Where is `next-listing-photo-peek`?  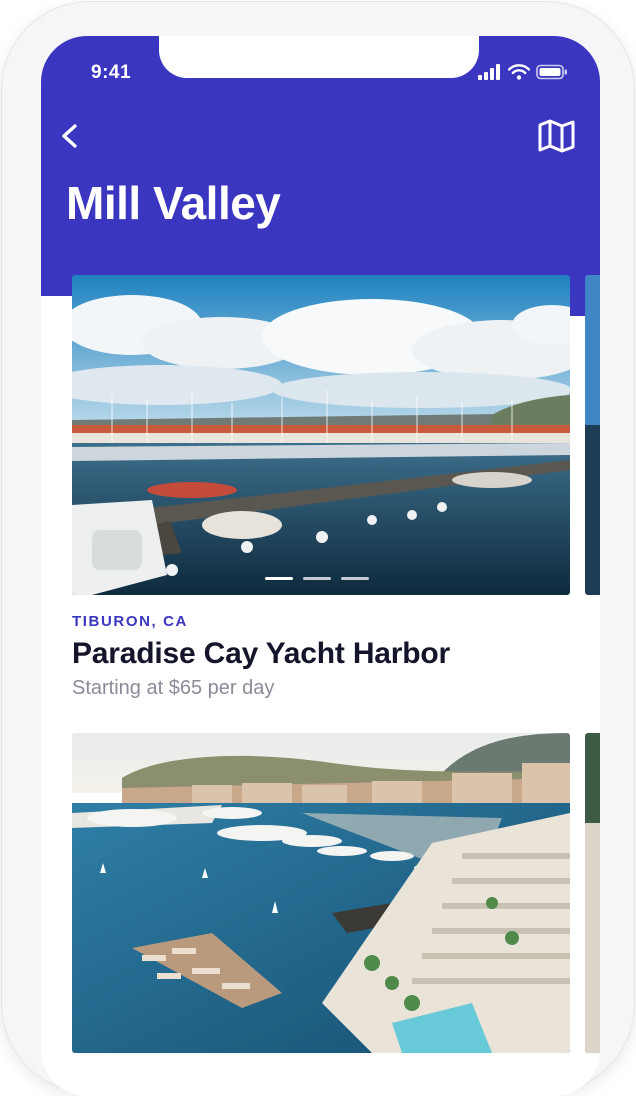
next-listing-photo-peek is located at coordinates (592, 435).